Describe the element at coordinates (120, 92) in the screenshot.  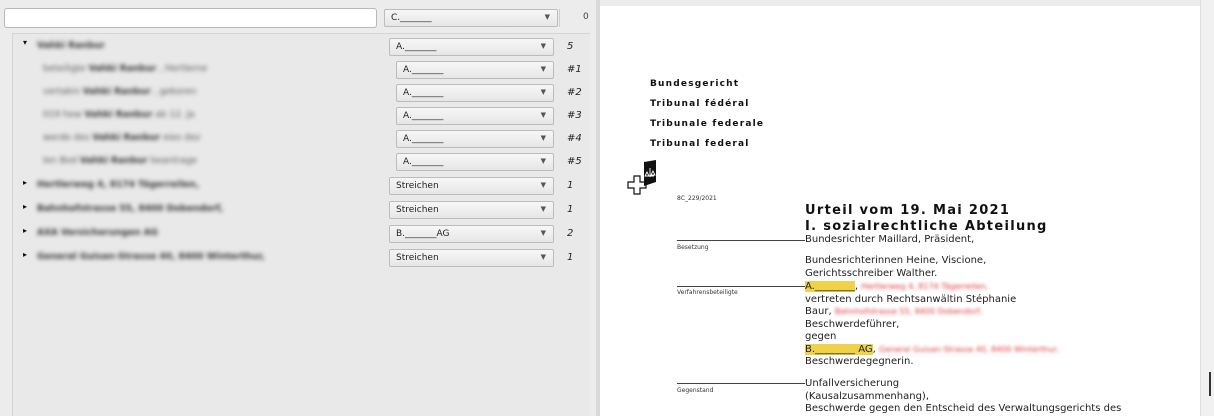
I see `context-snippet: vertakin Vahki Ranbur , geboren` at that location.